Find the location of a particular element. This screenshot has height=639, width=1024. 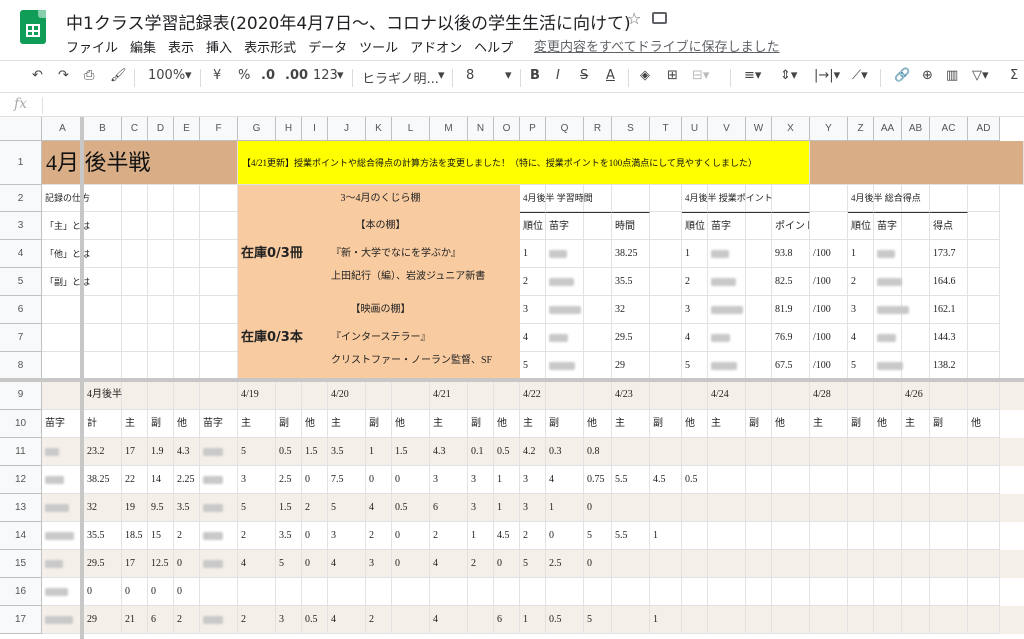

bold-icon: B is located at coordinates (535, 75).